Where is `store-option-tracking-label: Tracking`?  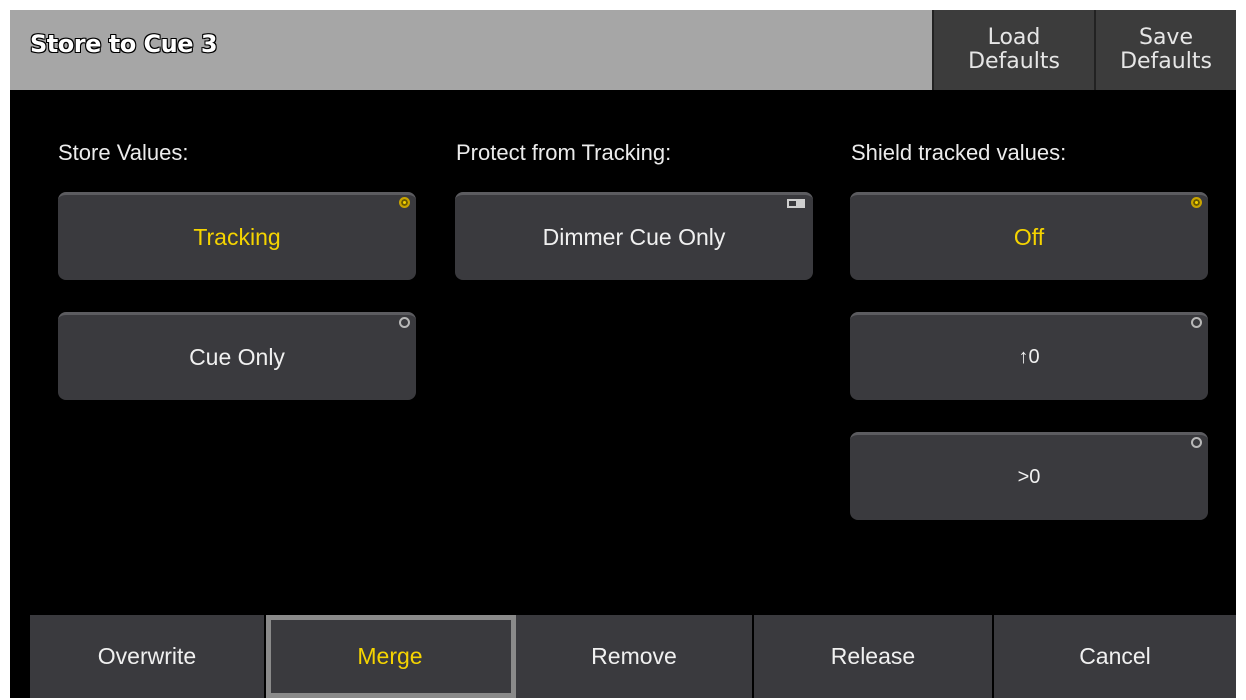
store-option-tracking-label: Tracking is located at coordinates (237, 237).